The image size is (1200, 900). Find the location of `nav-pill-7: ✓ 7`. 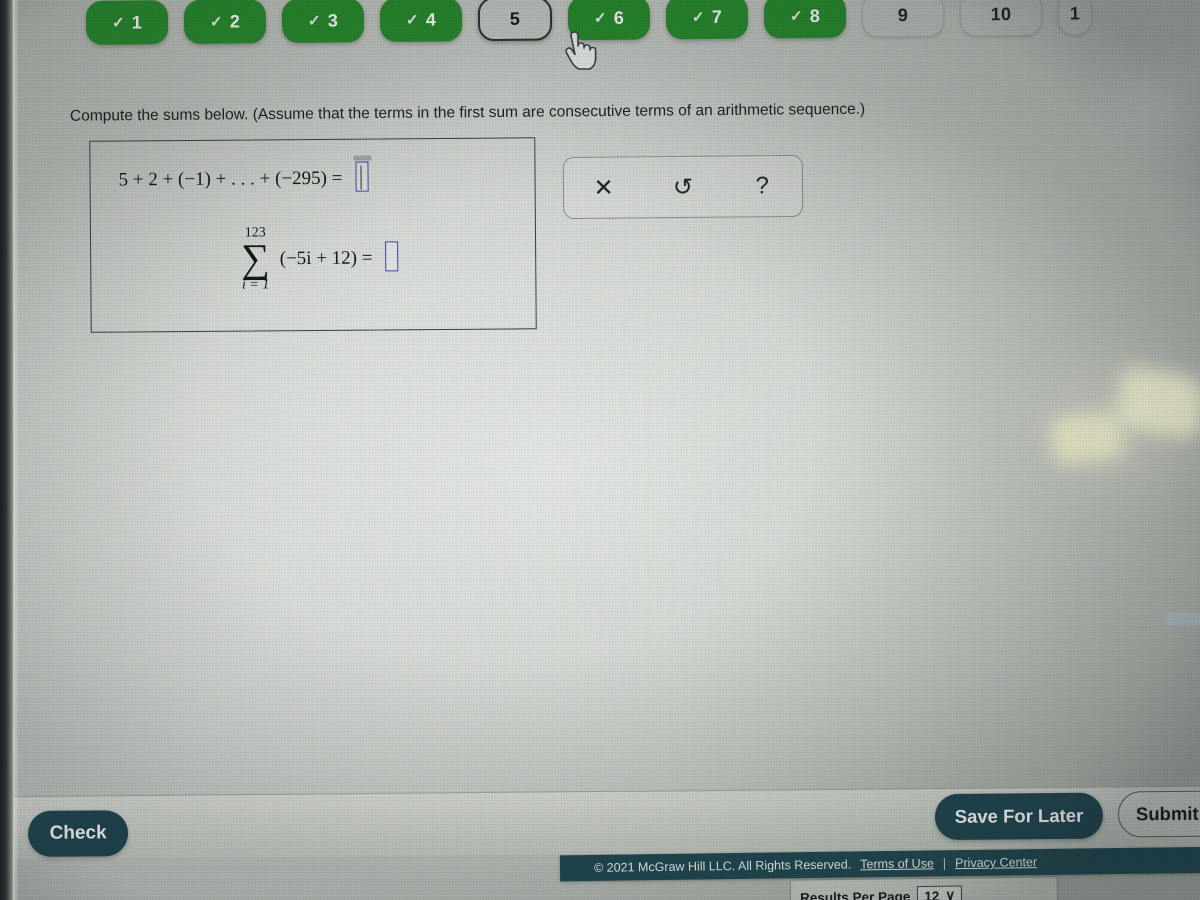

nav-pill-7: ✓ 7 is located at coordinates (707, 20).